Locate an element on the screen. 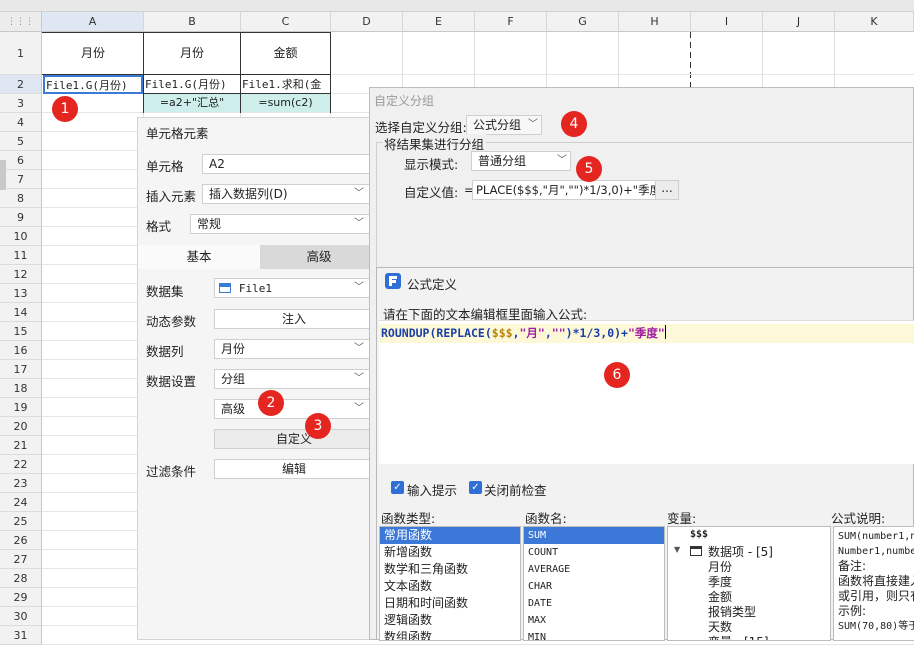  row-header-2: 2 is located at coordinates (21, 84).